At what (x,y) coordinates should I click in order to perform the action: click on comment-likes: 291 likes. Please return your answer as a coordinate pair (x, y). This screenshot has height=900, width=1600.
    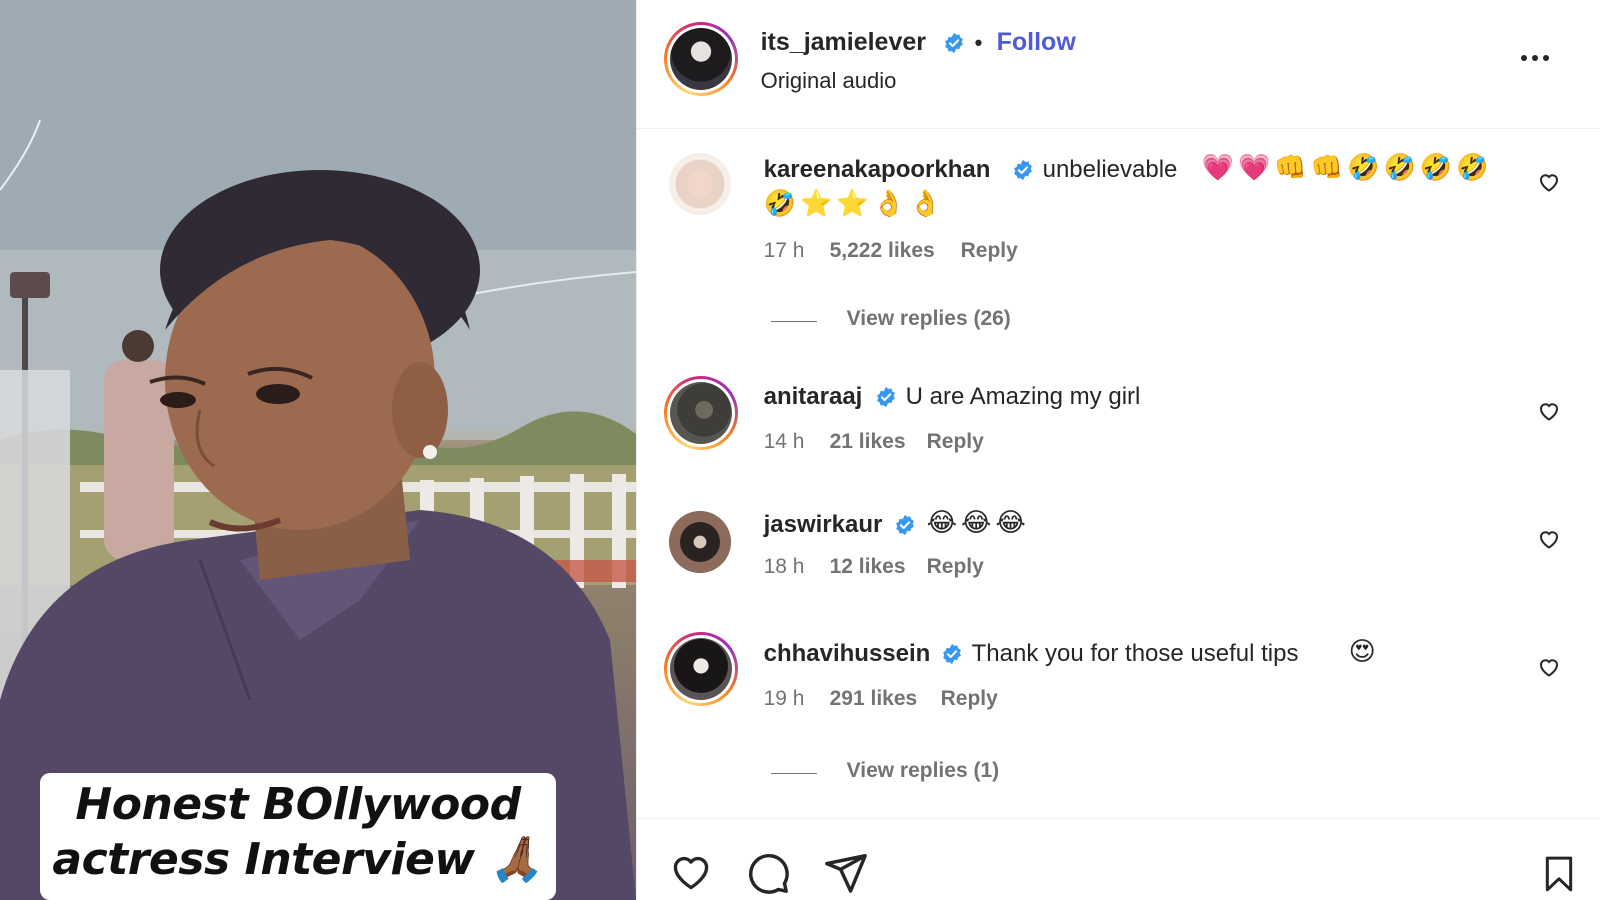
    Looking at the image, I should click on (874, 699).